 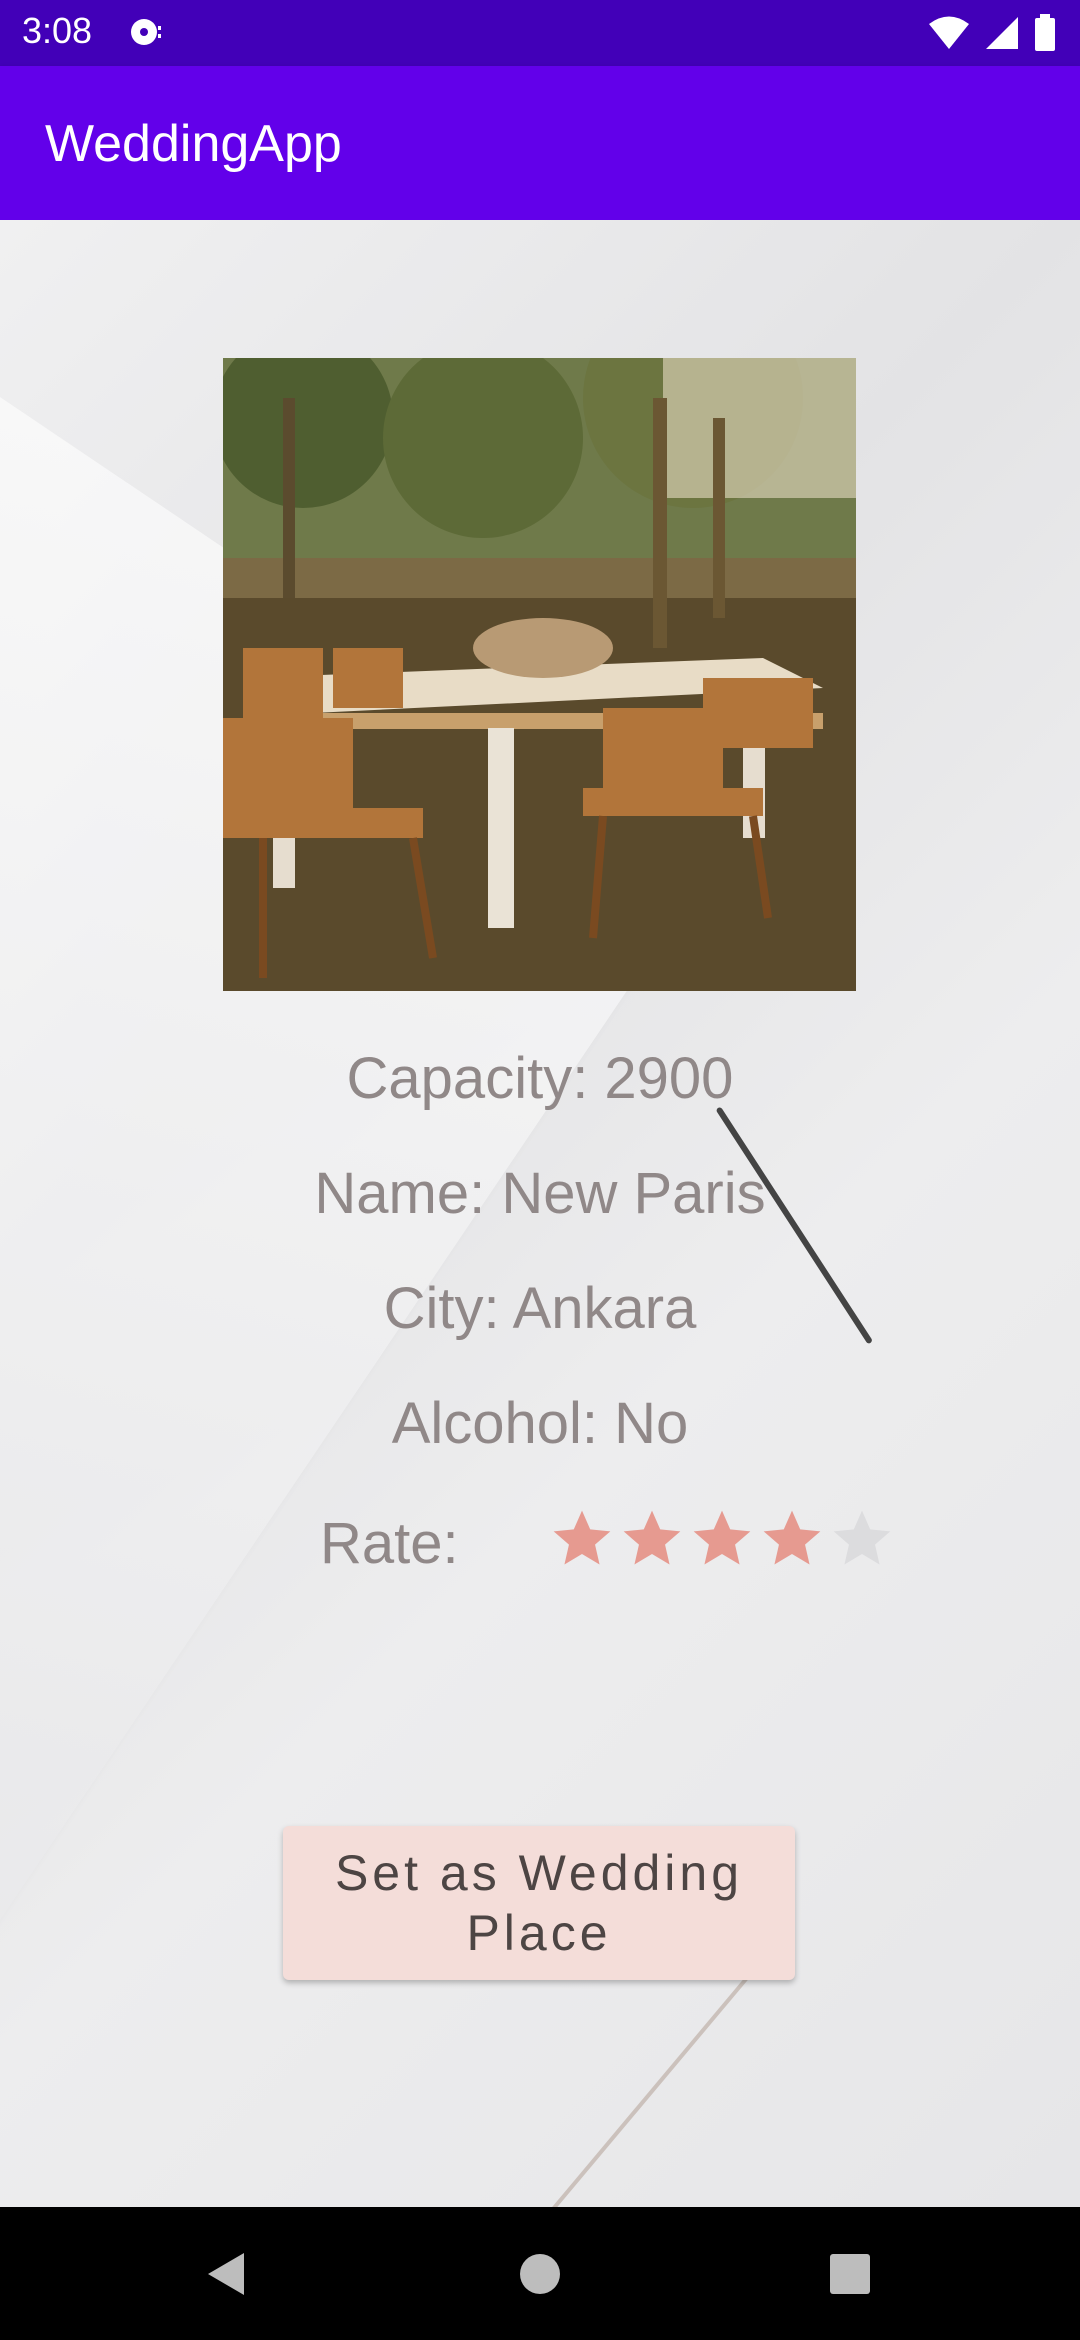 I want to click on recents-button, so click(x=850, y=2273).